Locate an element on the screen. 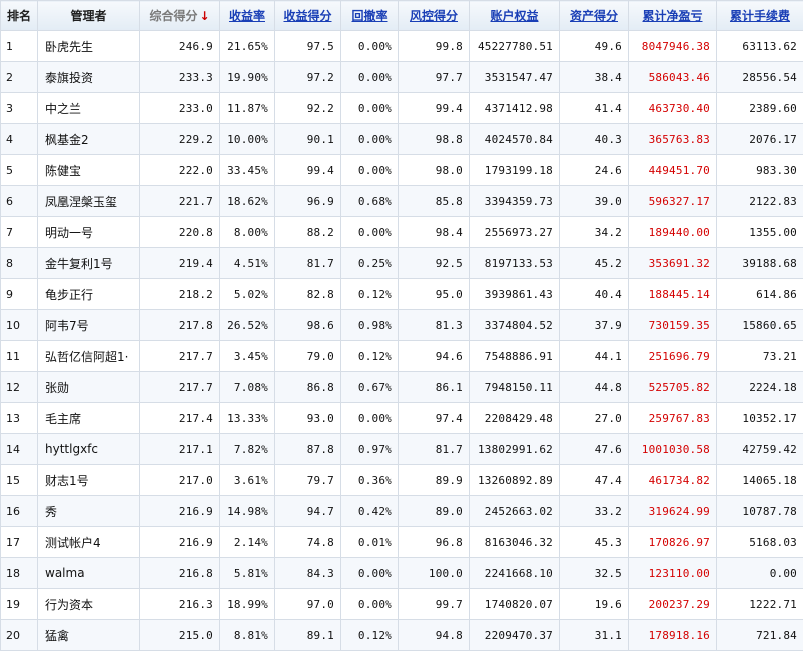 The height and width of the screenshot is (653, 803). cell-return-score: 82.8 is located at coordinates (307, 294).